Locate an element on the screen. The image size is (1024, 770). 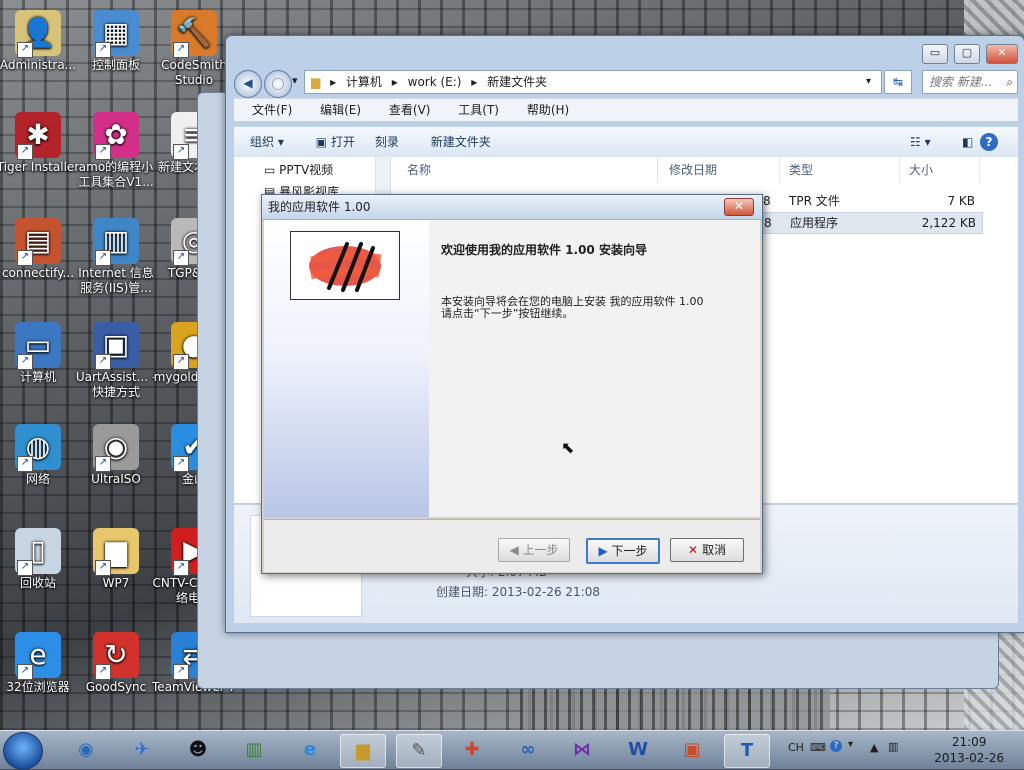
desktop-icon: ▣ ↗ UartAssist... - 快捷方式 is located at coordinates (116, 361).